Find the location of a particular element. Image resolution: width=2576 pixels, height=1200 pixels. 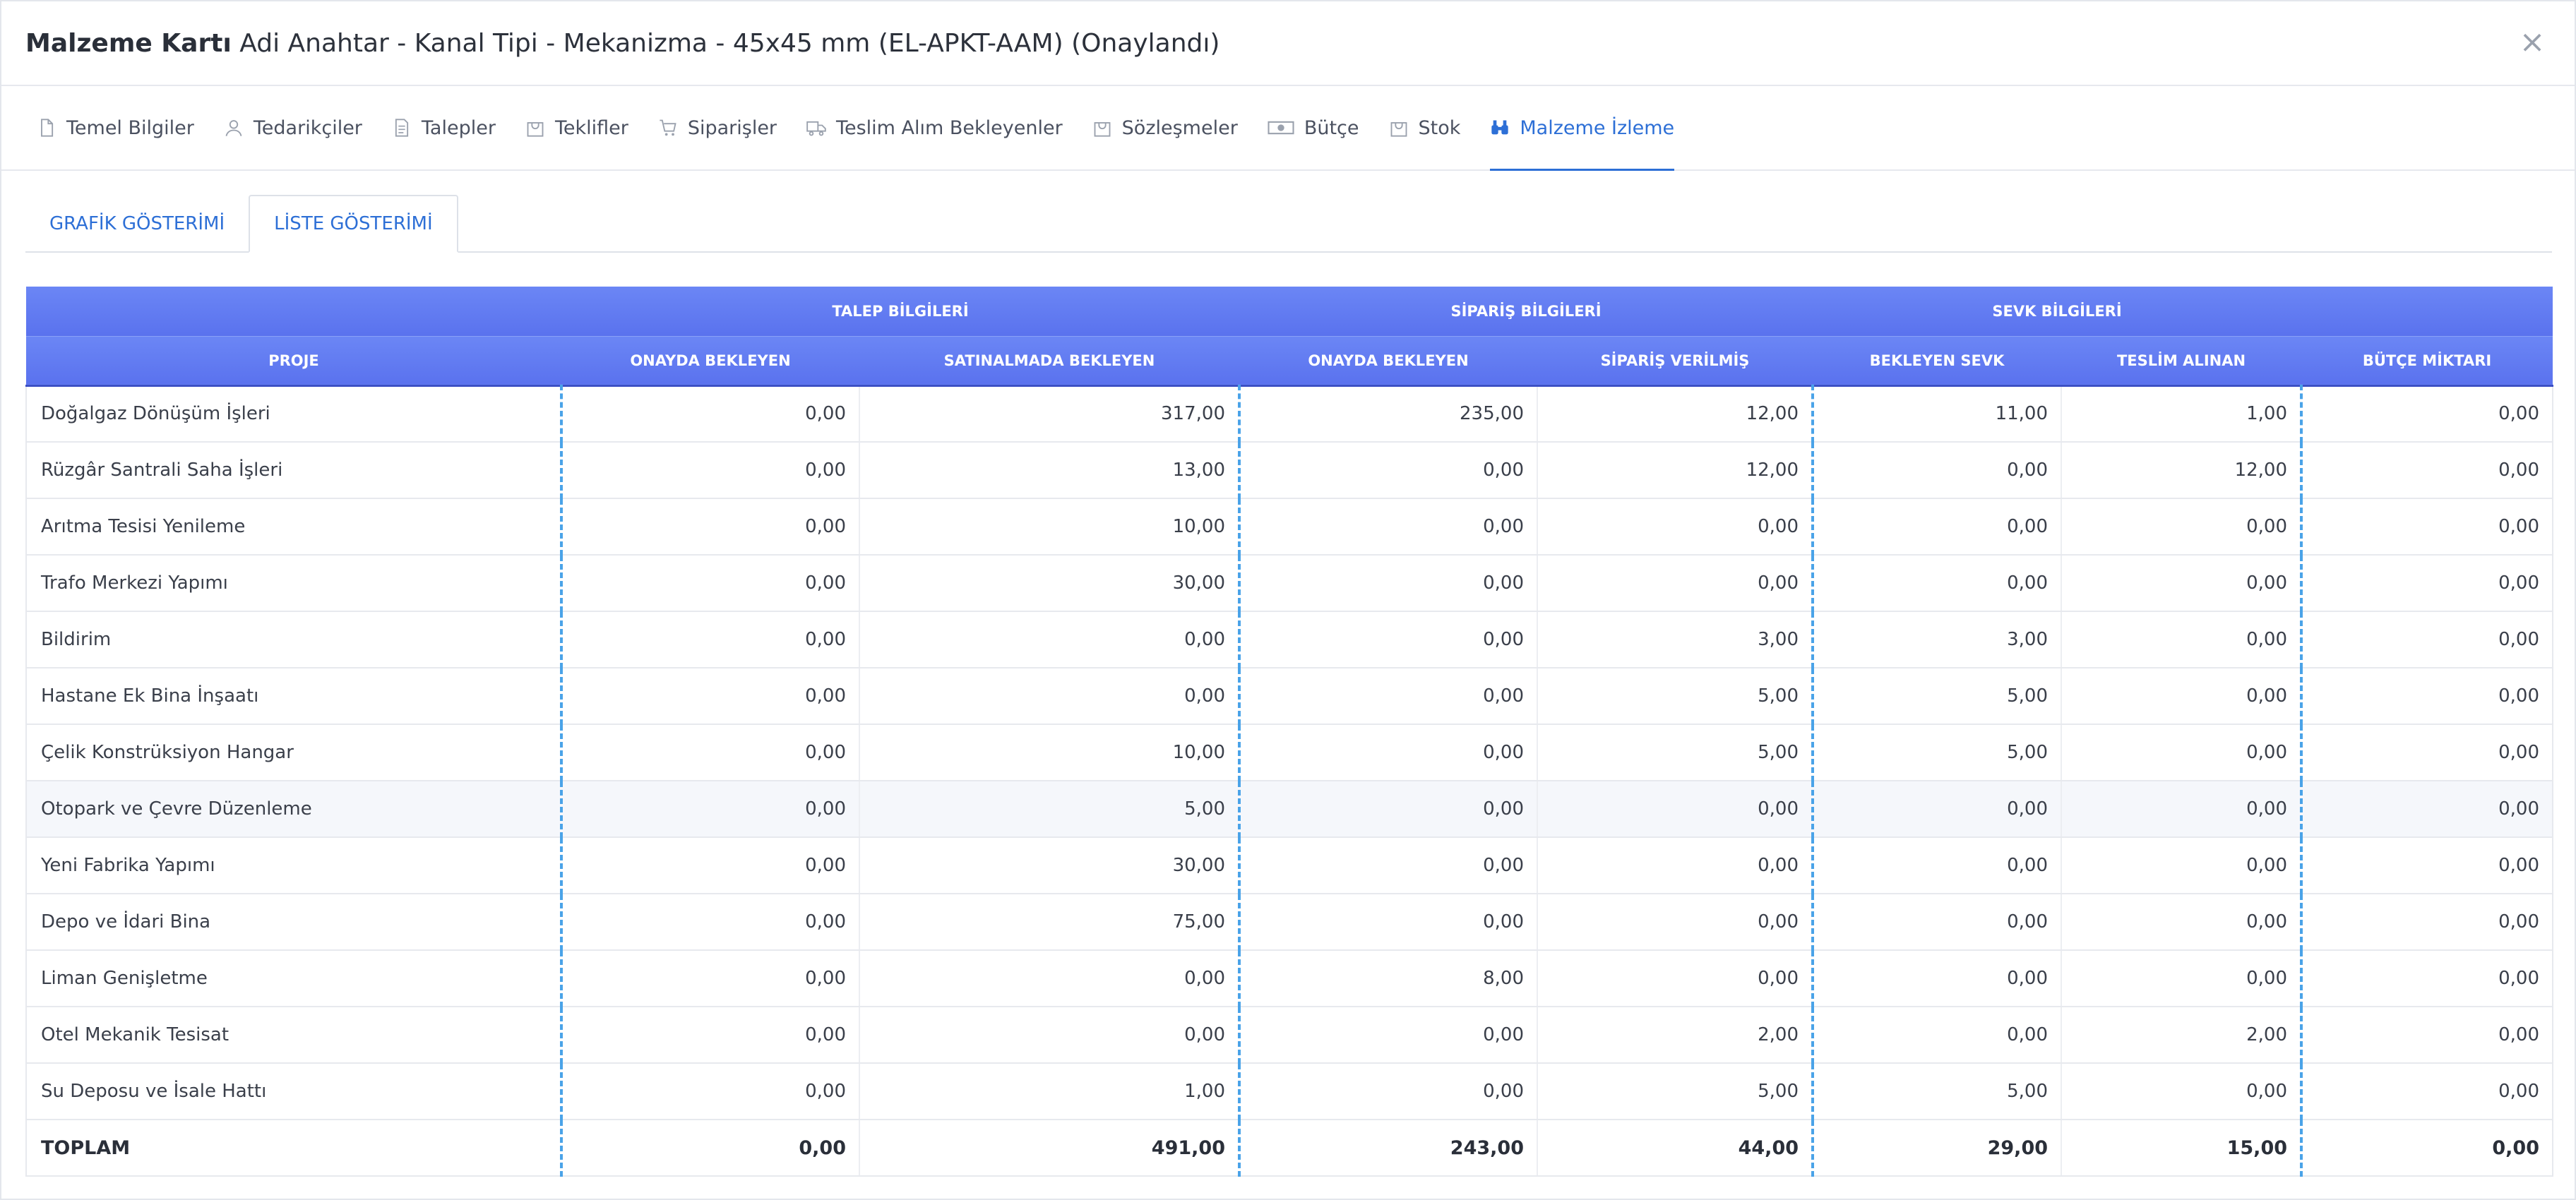

tab-stok: Stok is located at coordinates (1425, 128).